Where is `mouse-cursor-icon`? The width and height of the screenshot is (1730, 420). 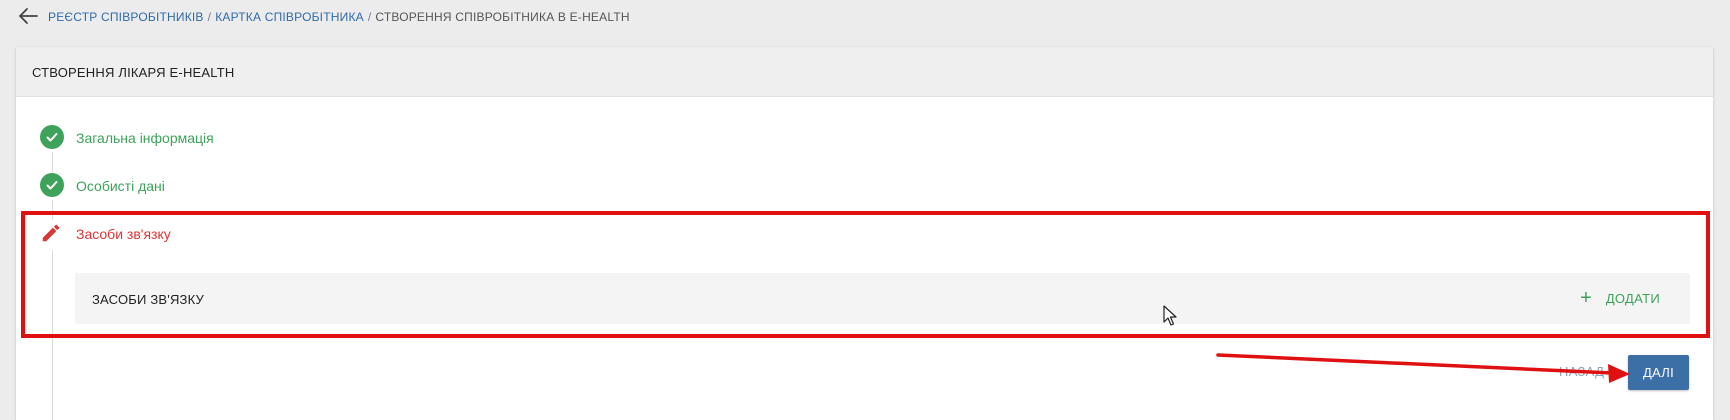
mouse-cursor-icon is located at coordinates (1170, 315).